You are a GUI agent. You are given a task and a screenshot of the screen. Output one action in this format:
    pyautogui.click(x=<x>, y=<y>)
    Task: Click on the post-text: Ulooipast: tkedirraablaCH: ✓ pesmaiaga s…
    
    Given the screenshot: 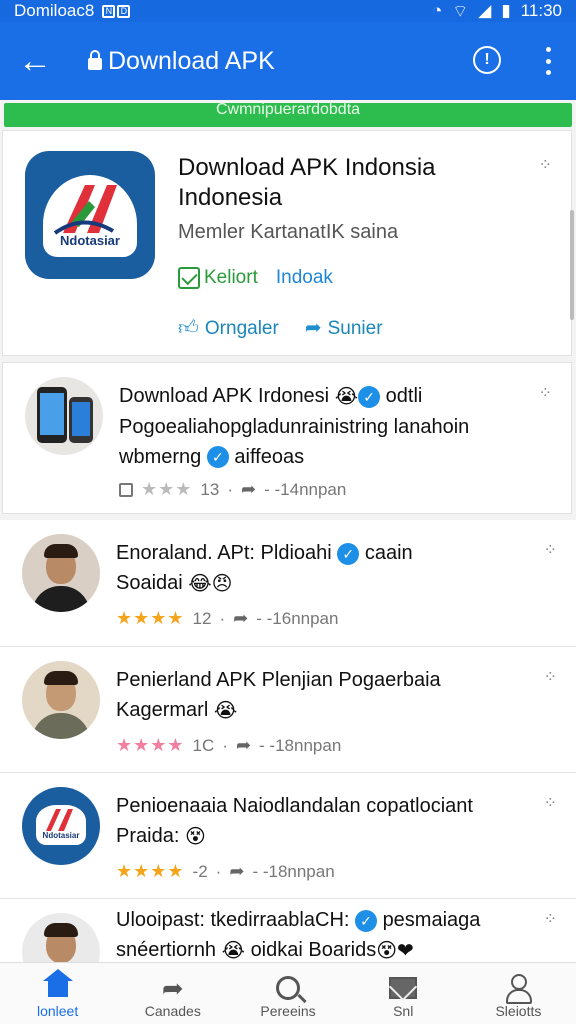 What is the action you would take?
    pyautogui.click(x=321, y=933)
    